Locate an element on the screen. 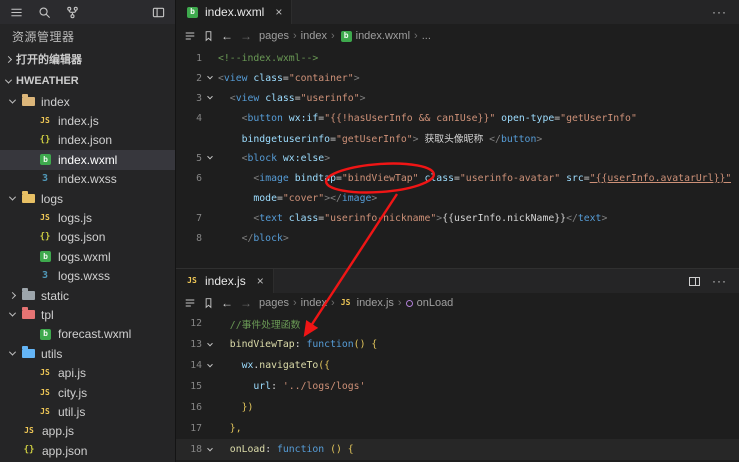 The image size is (739, 462). breadcrumb-label: pages is located at coordinates (274, 36).